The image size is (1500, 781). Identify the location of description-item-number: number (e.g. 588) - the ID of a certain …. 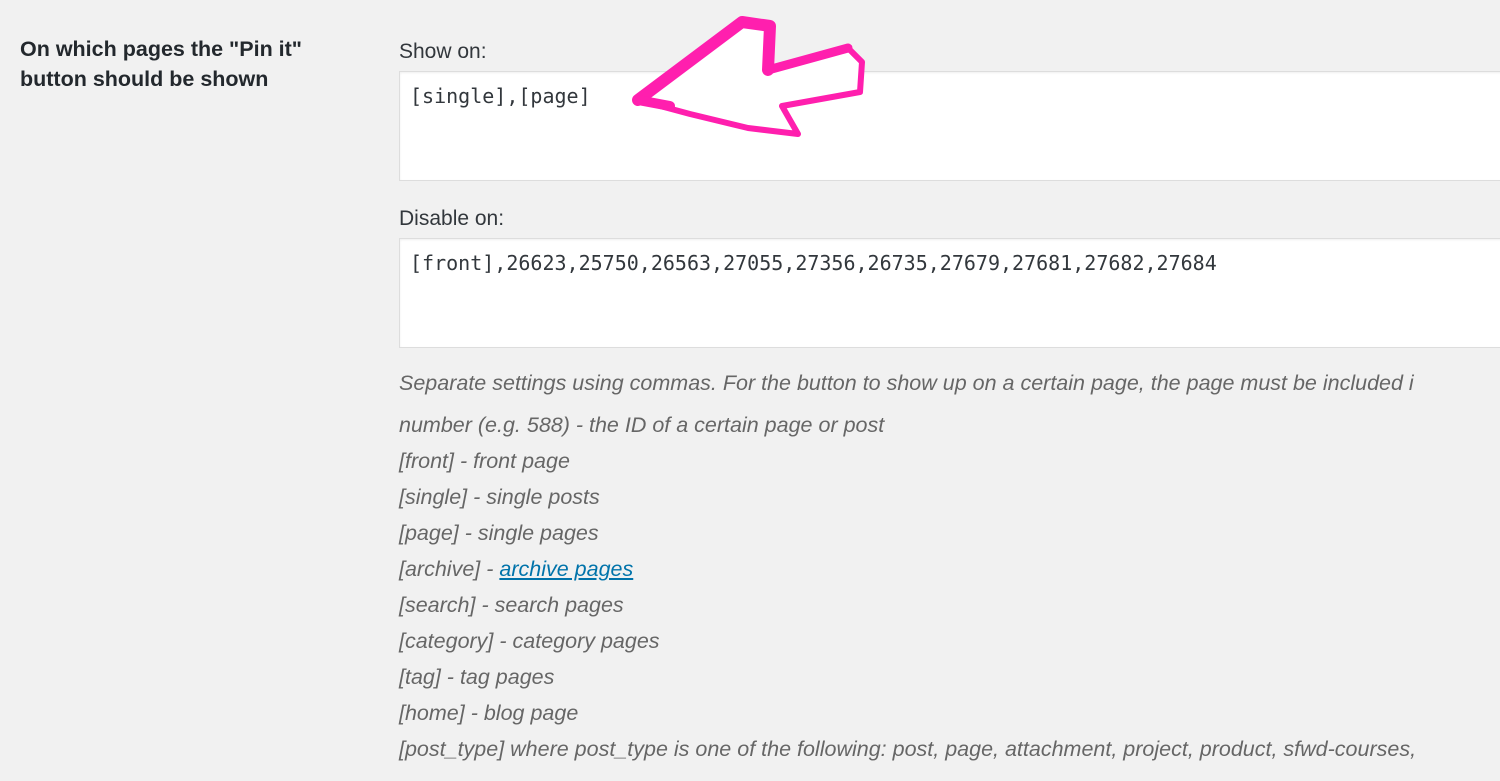
(642, 425).